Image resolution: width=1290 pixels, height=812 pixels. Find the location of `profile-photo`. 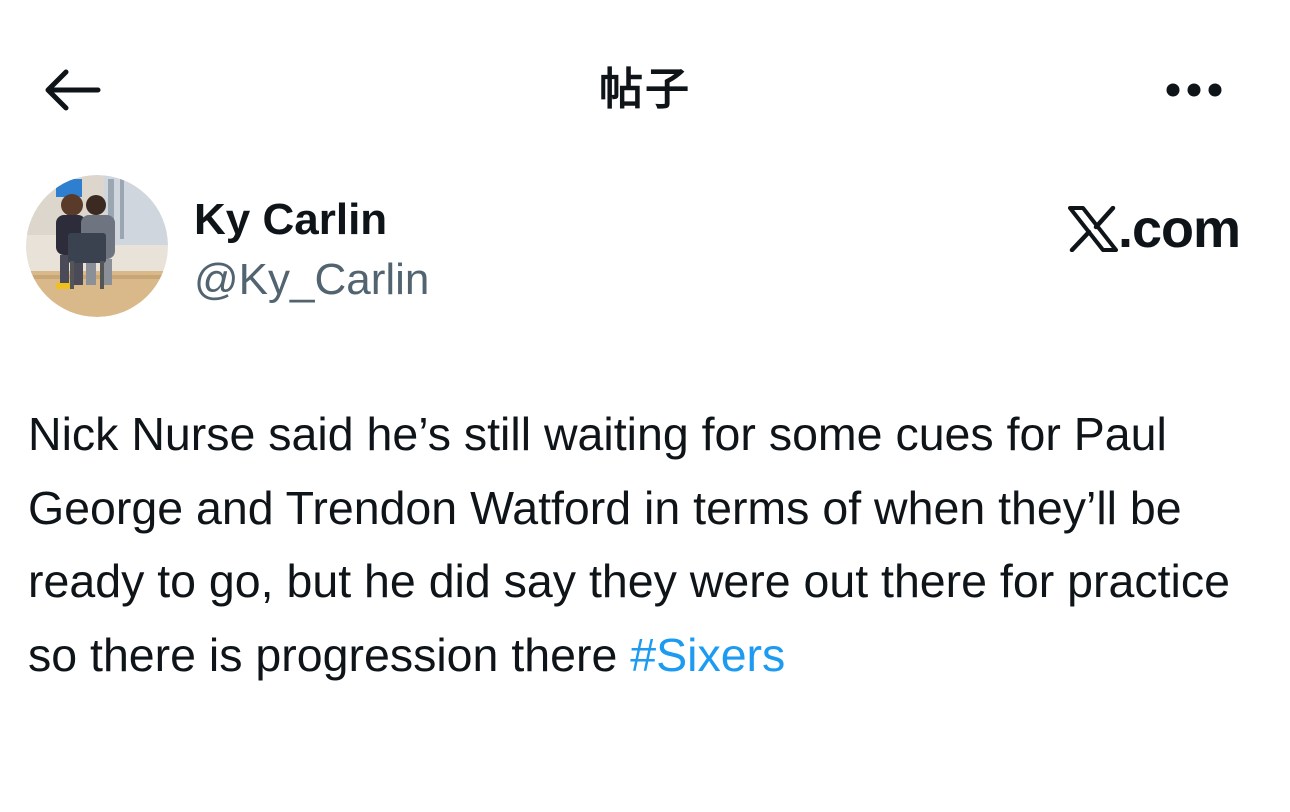

profile-photo is located at coordinates (97, 246).